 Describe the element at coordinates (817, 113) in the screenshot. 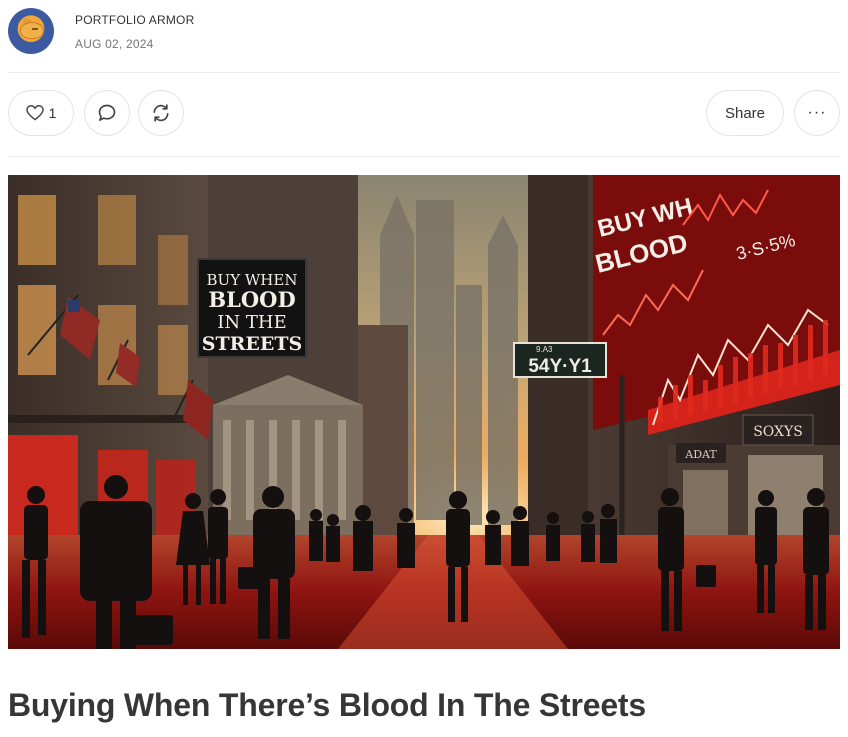

I see `more-options-button: ···` at that location.